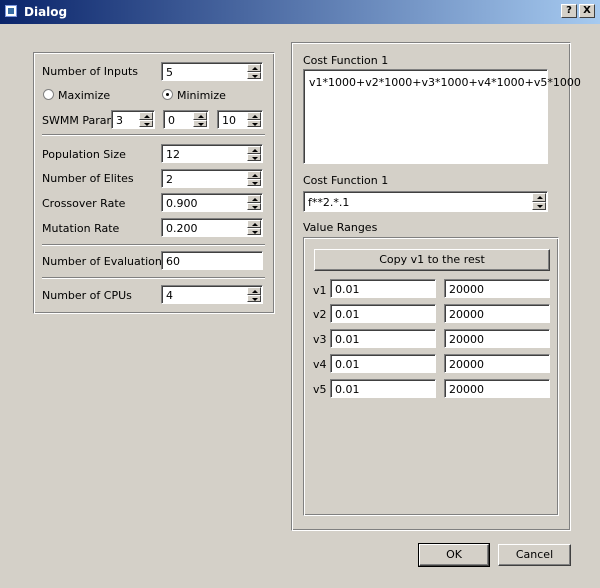 The width and height of the screenshot is (600, 588). I want to click on crossover-rate-label: Crossover Rate, so click(84, 203).